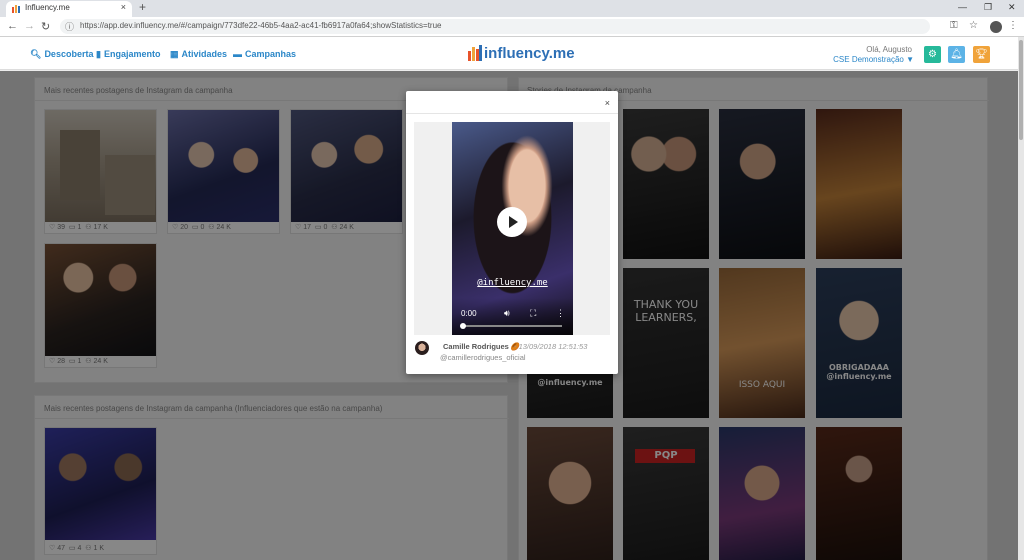 The width and height of the screenshot is (1024, 560). Describe the element at coordinates (889, 49) in the screenshot. I see `greeting: Olá, Augusto` at that location.